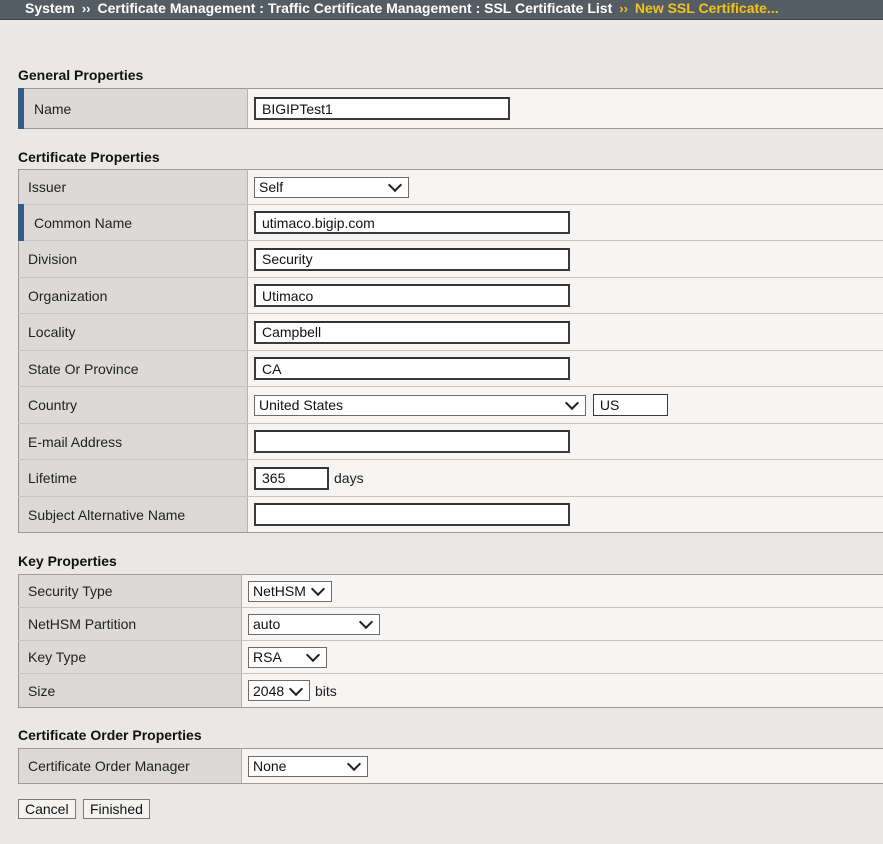 This screenshot has width=883, height=844. Describe the element at coordinates (450, 478) in the screenshot. I see `lifetime-row: Lifetime days` at that location.